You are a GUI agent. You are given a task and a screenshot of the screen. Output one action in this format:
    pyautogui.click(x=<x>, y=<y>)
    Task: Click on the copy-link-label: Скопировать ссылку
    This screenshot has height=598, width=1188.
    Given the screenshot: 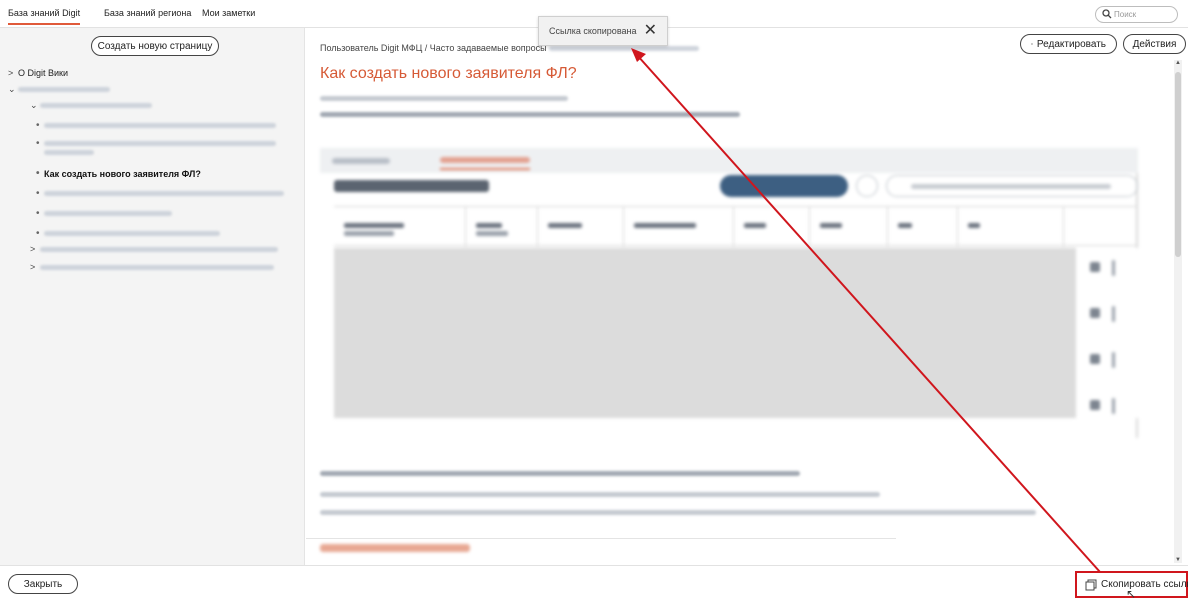 What is the action you would take?
    pyautogui.click(x=1144, y=584)
    